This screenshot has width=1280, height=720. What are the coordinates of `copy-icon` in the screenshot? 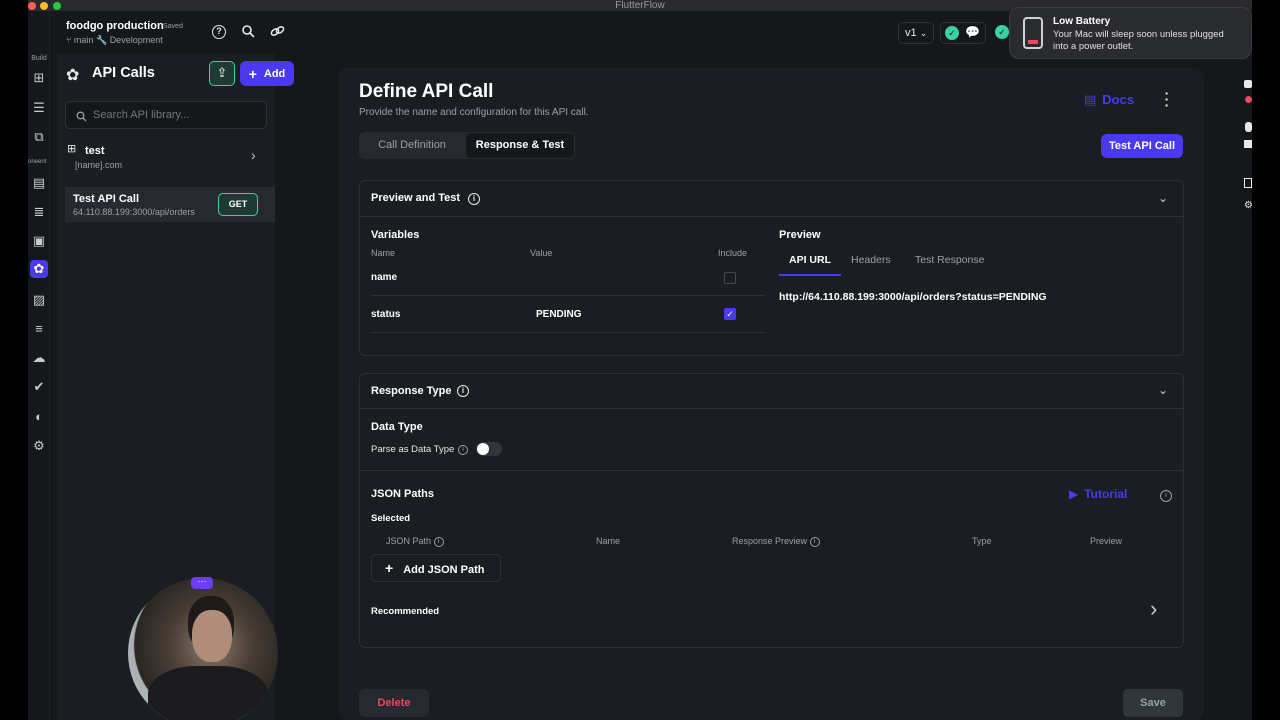 It's located at (1248, 183).